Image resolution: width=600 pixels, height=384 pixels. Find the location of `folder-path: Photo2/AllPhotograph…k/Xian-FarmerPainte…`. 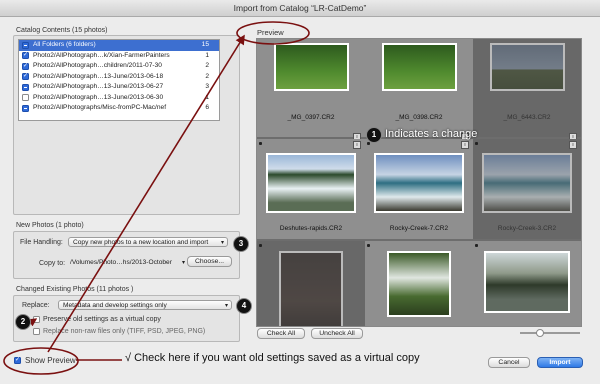

folder-path: Photo2/AllPhotograph…k/Xian-FarmerPainte… is located at coordinates (101, 55).